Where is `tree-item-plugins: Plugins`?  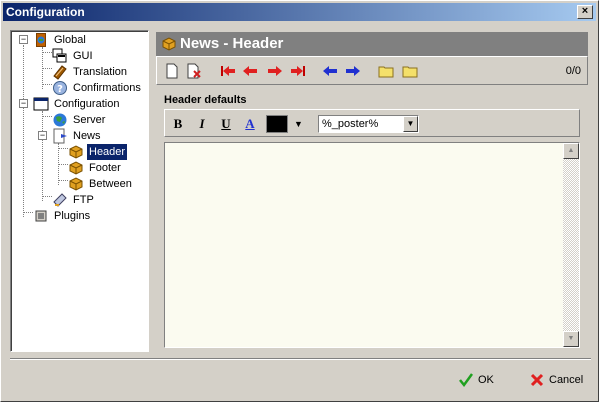 tree-item-plugins: Plugins is located at coordinates (62, 216).